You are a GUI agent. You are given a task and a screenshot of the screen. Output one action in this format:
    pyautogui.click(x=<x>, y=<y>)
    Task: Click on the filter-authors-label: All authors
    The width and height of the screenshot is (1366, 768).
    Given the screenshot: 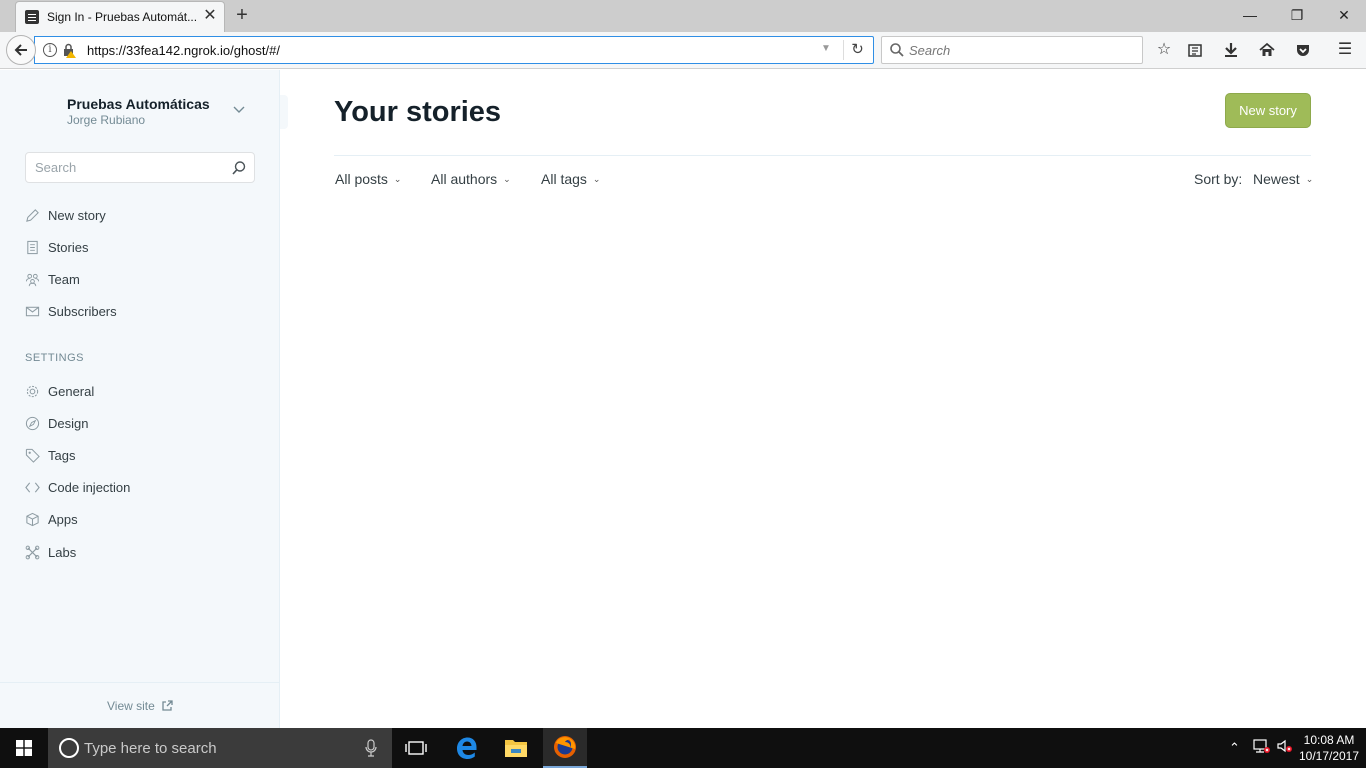 What is the action you would take?
    pyautogui.click(x=464, y=179)
    